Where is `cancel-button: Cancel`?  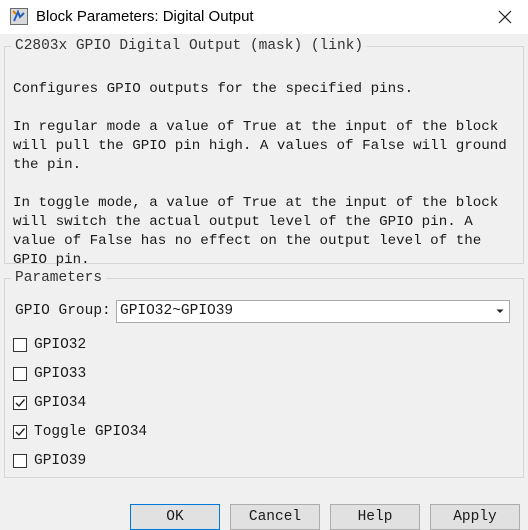
cancel-button: Cancel is located at coordinates (275, 517).